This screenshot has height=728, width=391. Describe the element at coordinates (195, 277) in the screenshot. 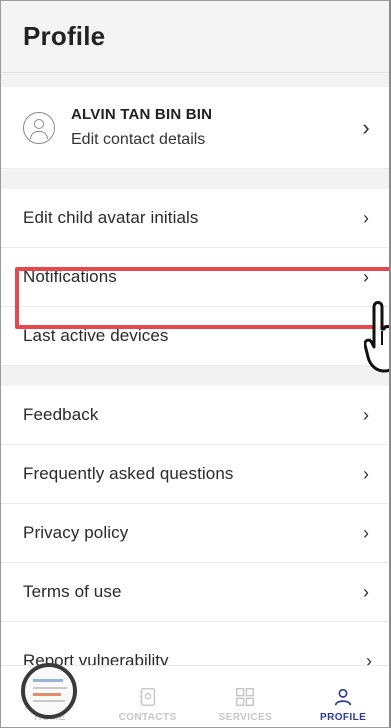

I see `menu-item-notifications: Notifications ›` at that location.